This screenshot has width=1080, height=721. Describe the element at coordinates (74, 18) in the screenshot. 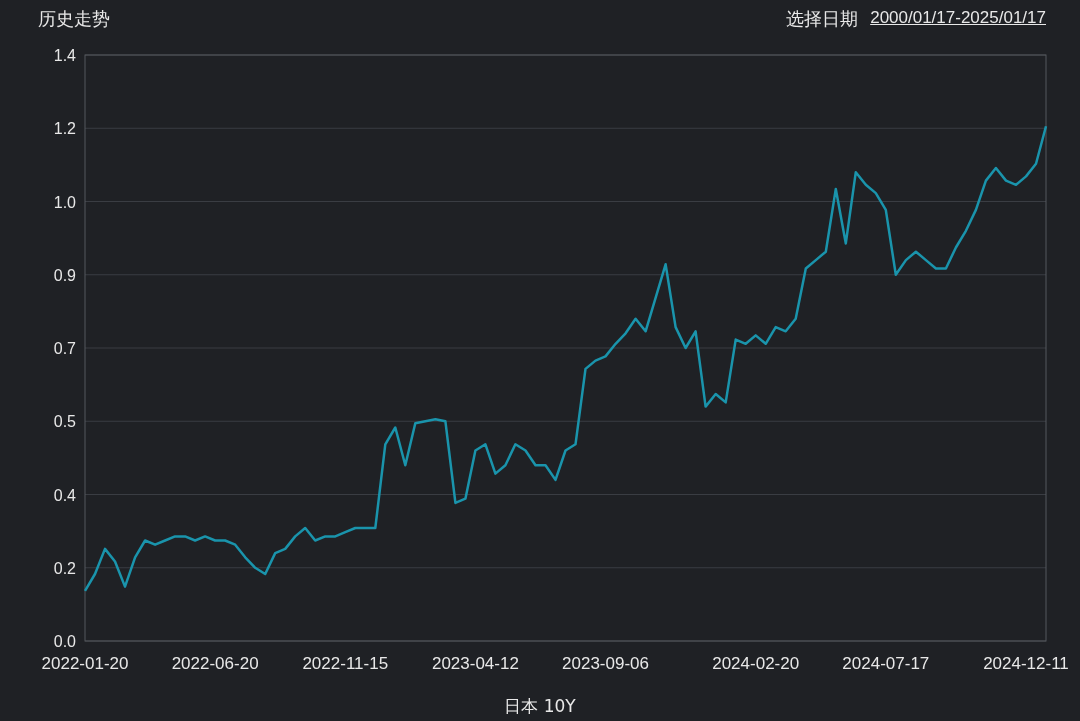

I see `chart-title: 历史走势` at that location.